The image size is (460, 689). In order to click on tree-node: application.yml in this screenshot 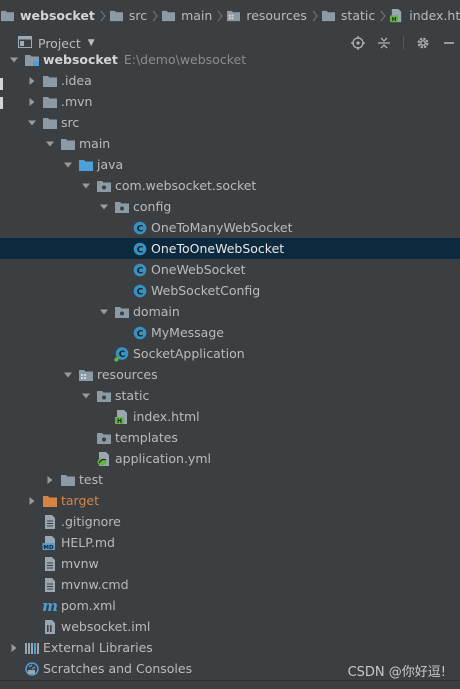, I will do `click(230, 458)`.